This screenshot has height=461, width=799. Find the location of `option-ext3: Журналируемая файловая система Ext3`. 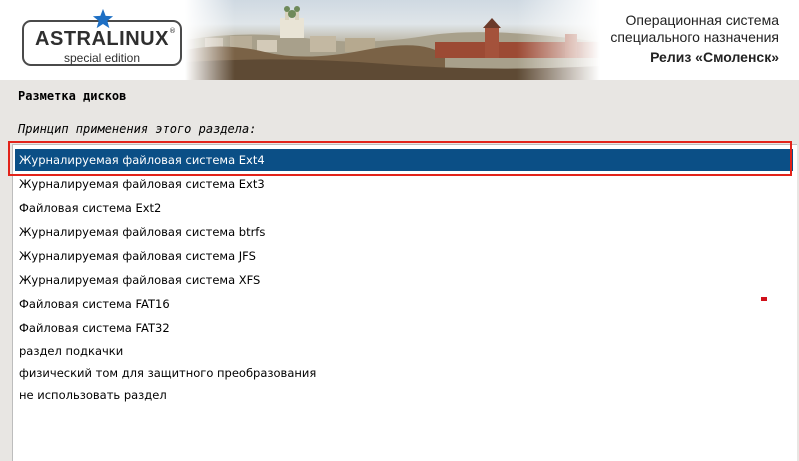

option-ext3: Журналируемая файловая система Ext3 is located at coordinates (404, 184).